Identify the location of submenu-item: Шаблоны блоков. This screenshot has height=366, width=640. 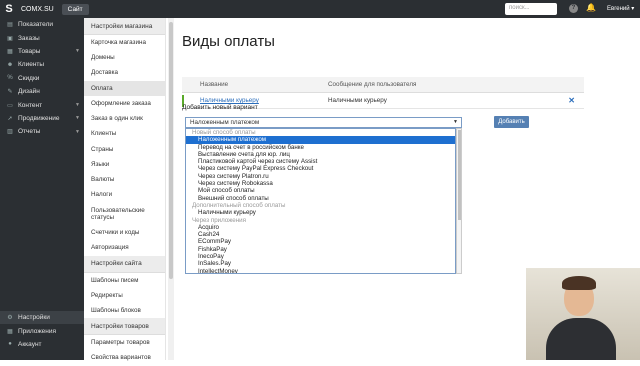
(124, 310).